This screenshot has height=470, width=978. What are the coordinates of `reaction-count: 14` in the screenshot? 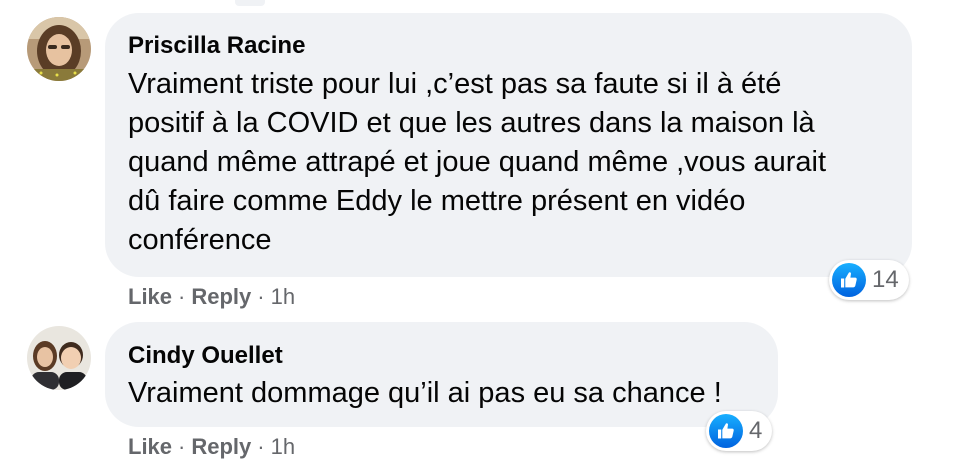 It's located at (885, 279).